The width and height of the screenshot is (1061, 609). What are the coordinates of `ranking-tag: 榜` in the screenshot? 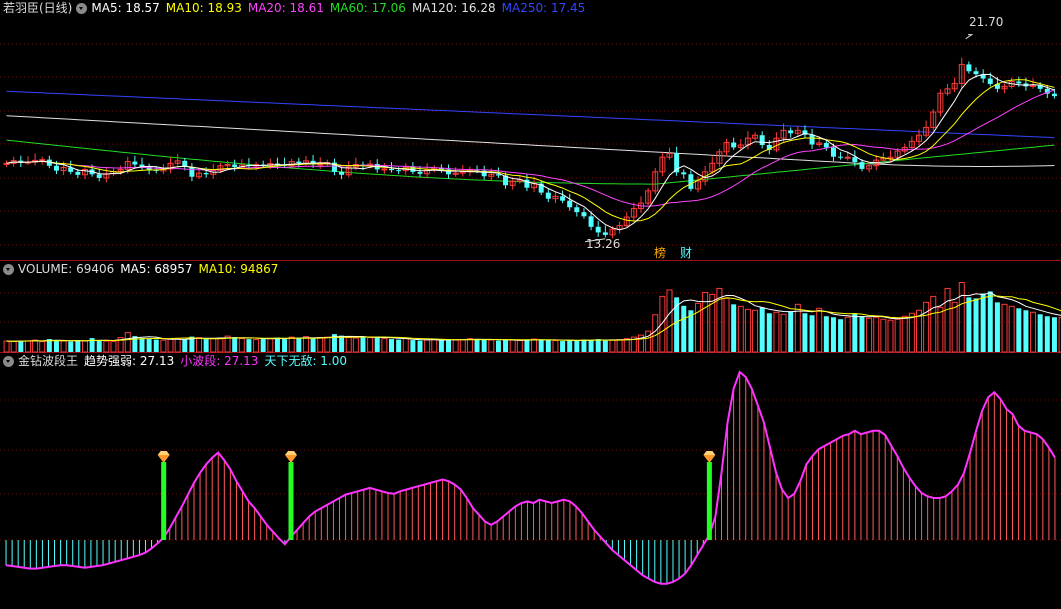 It's located at (660, 252).